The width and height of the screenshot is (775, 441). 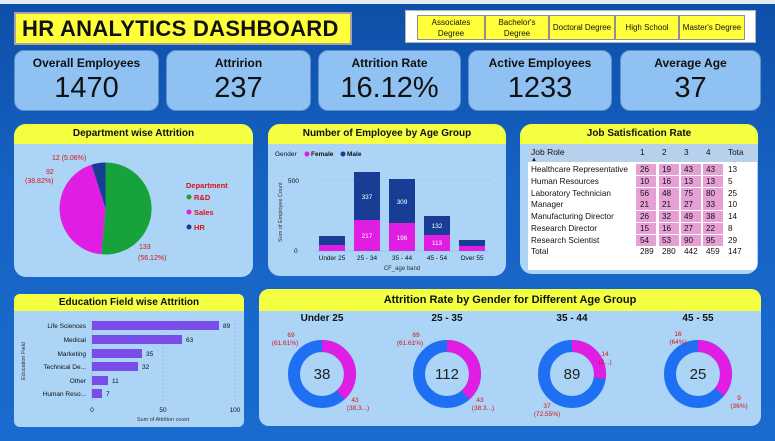 What do you see at coordinates (97, 393) in the screenshot?
I see `bar-human-resources` at bounding box center [97, 393].